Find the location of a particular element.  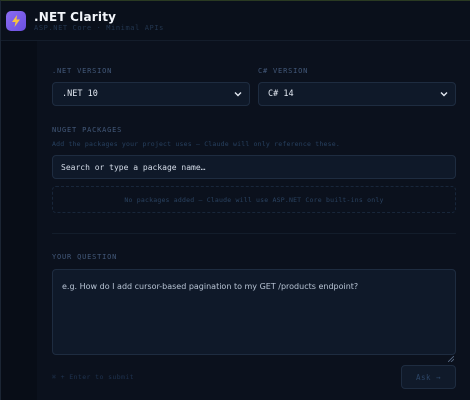

ask-button: Ask → is located at coordinates (428, 377).